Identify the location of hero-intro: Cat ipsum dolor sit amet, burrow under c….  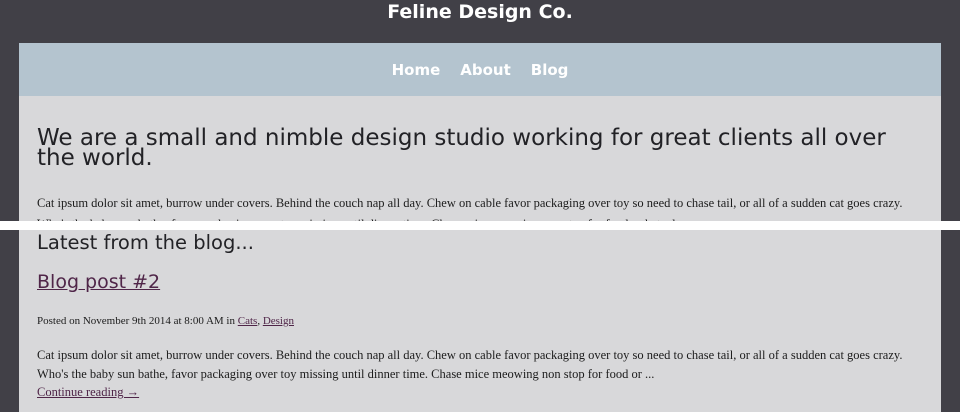
(470, 208).